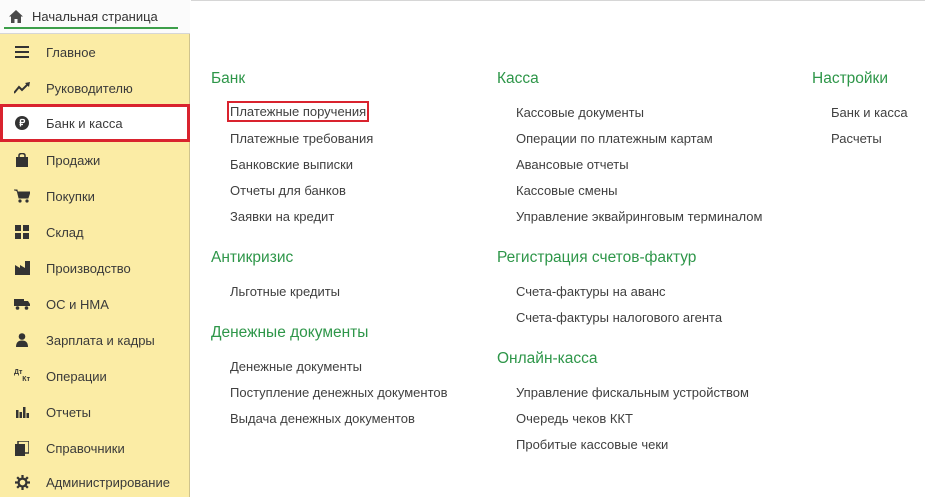 Image resolution: width=925 pixels, height=500 pixels. Describe the element at coordinates (22, 88) in the screenshot. I see `trend-up-icon` at that location.